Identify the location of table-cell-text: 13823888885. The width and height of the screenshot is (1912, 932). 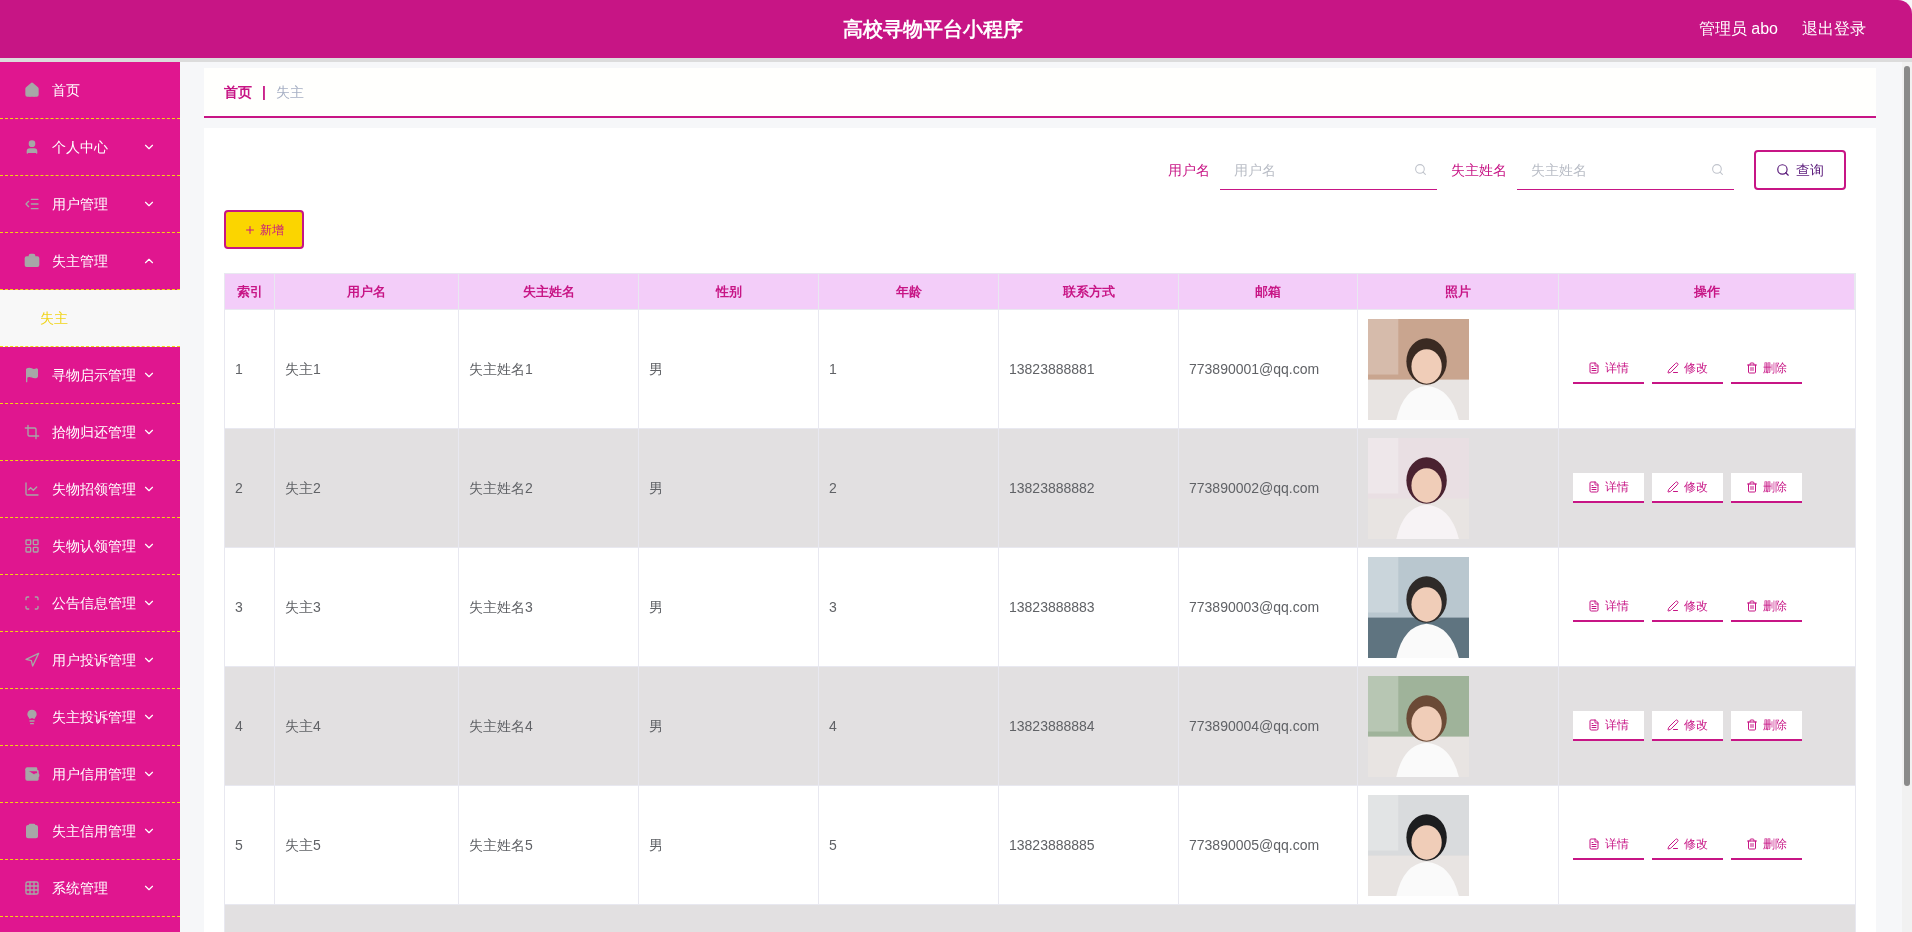
(1052, 845).